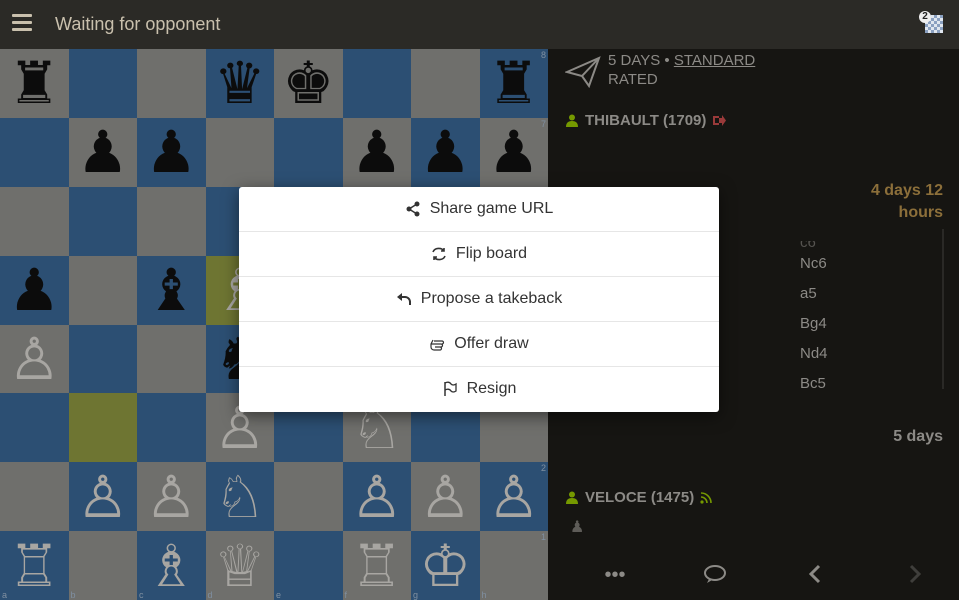 The width and height of the screenshot is (959, 600). I want to click on square-g7: ♟, so click(445, 152).